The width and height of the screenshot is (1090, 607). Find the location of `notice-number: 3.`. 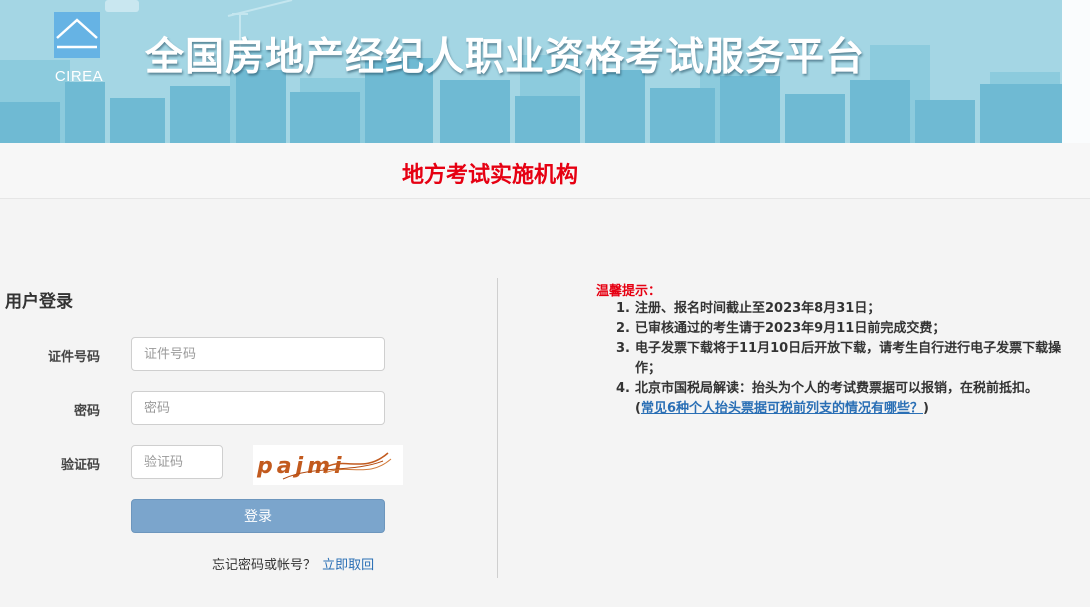

notice-number: 3. is located at coordinates (623, 348).